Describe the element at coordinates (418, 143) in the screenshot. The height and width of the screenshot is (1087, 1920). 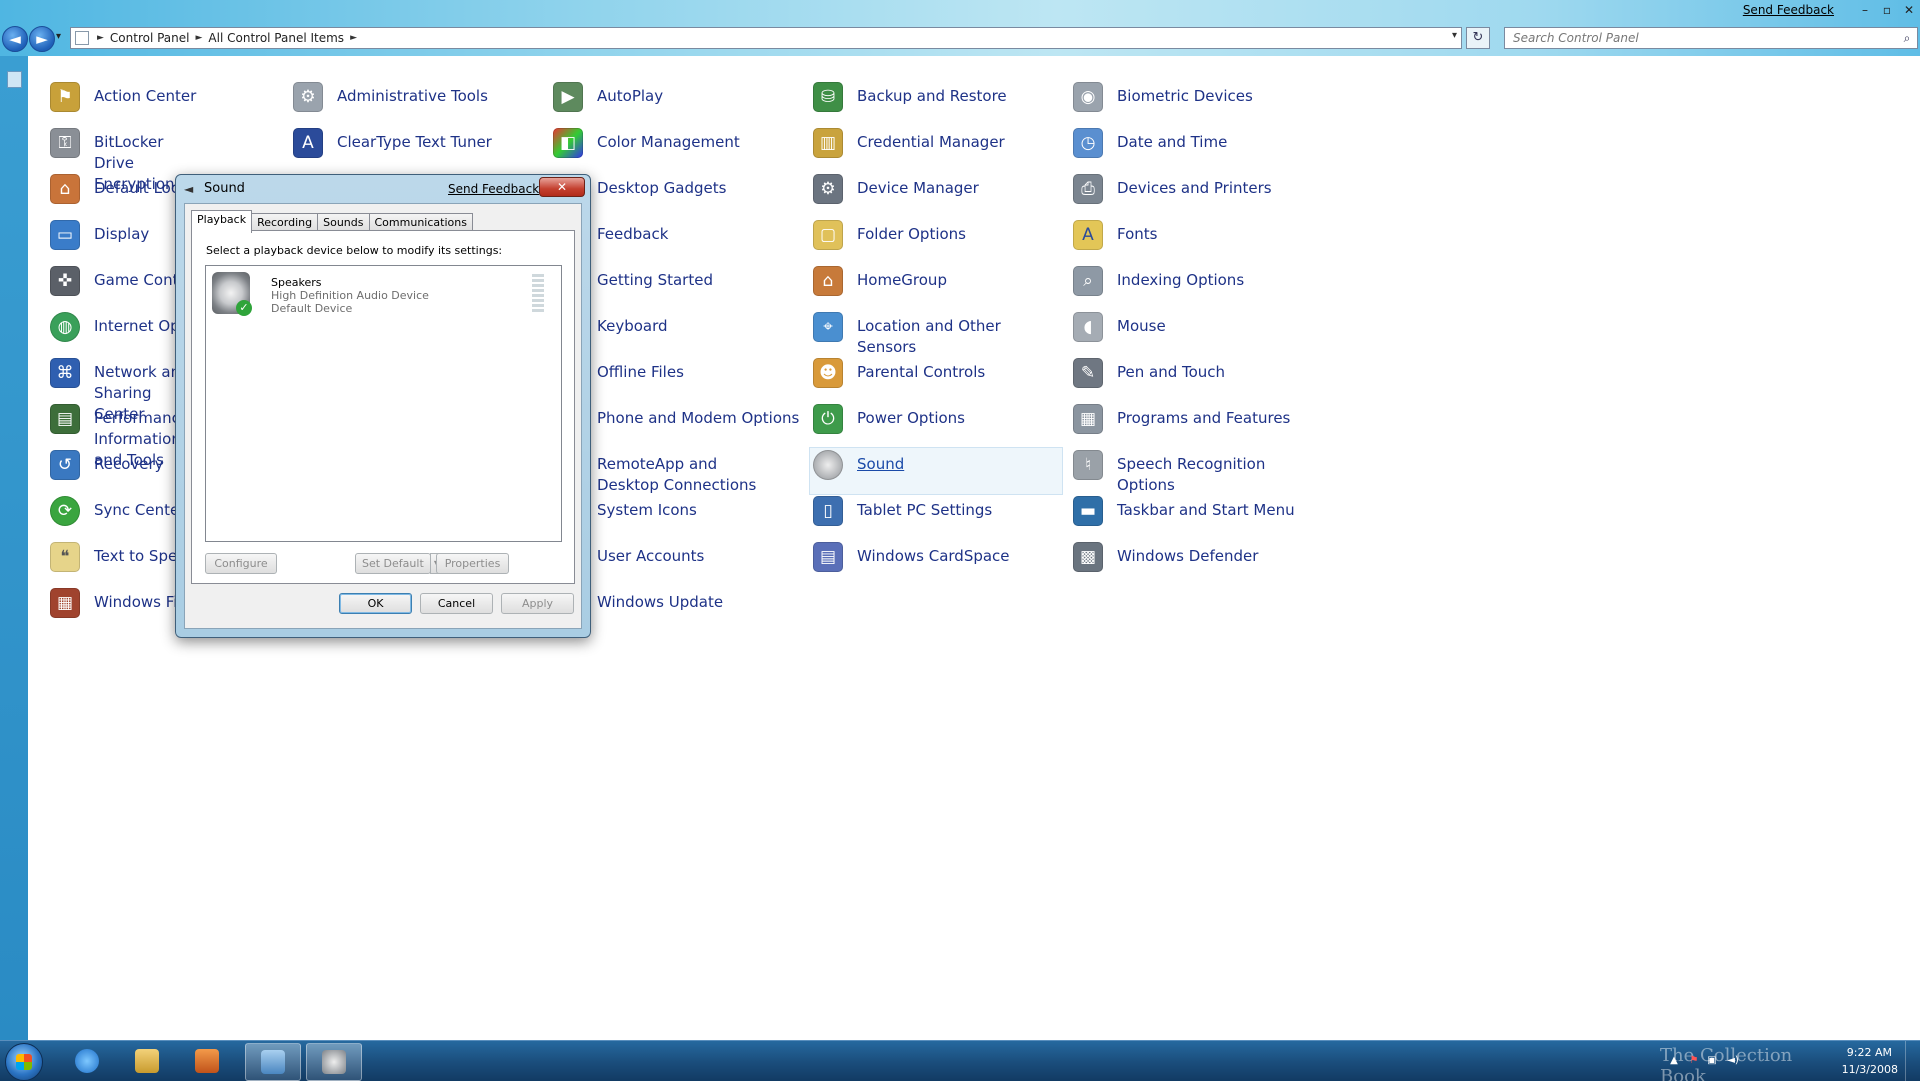
I see `cp-item-cleartype: A ClearType Text Tuner` at that location.